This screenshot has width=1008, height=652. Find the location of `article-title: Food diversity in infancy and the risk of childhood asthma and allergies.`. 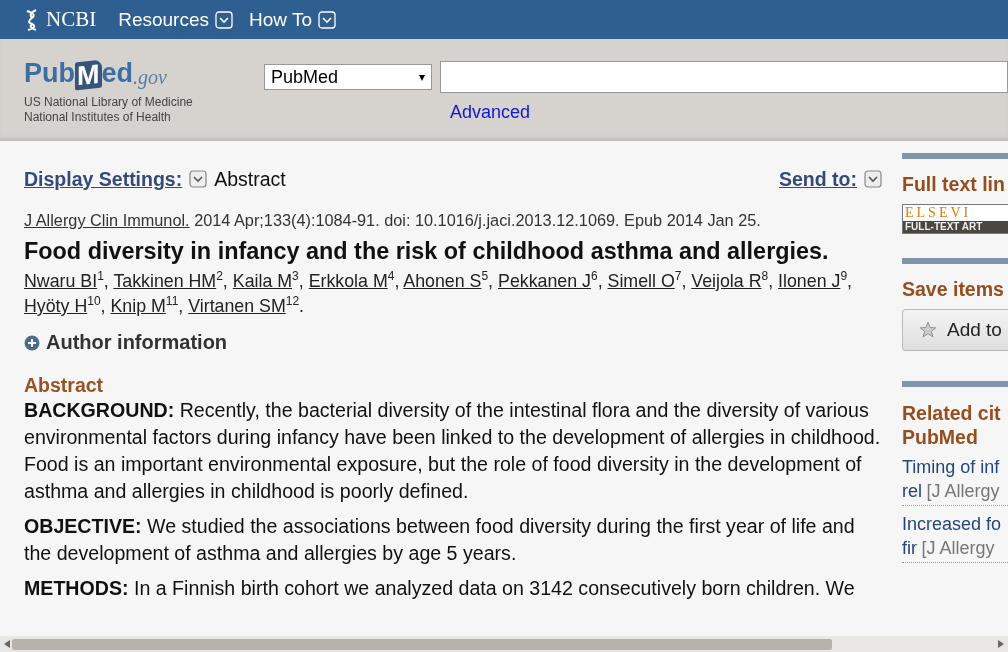

article-title: Food diversity in infancy and the risk of childhood asthma and allergies. is located at coordinates (427, 251).